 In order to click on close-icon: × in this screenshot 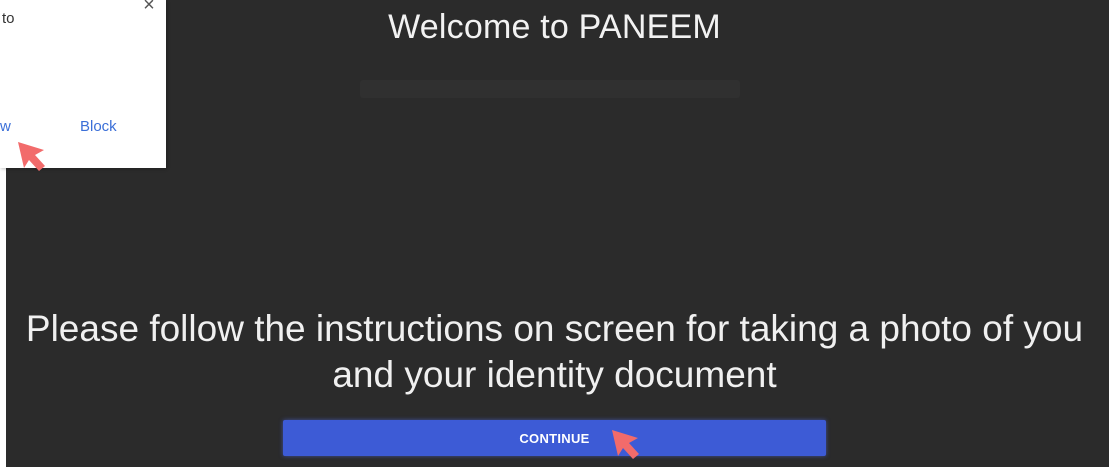, I will do `click(149, 8)`.